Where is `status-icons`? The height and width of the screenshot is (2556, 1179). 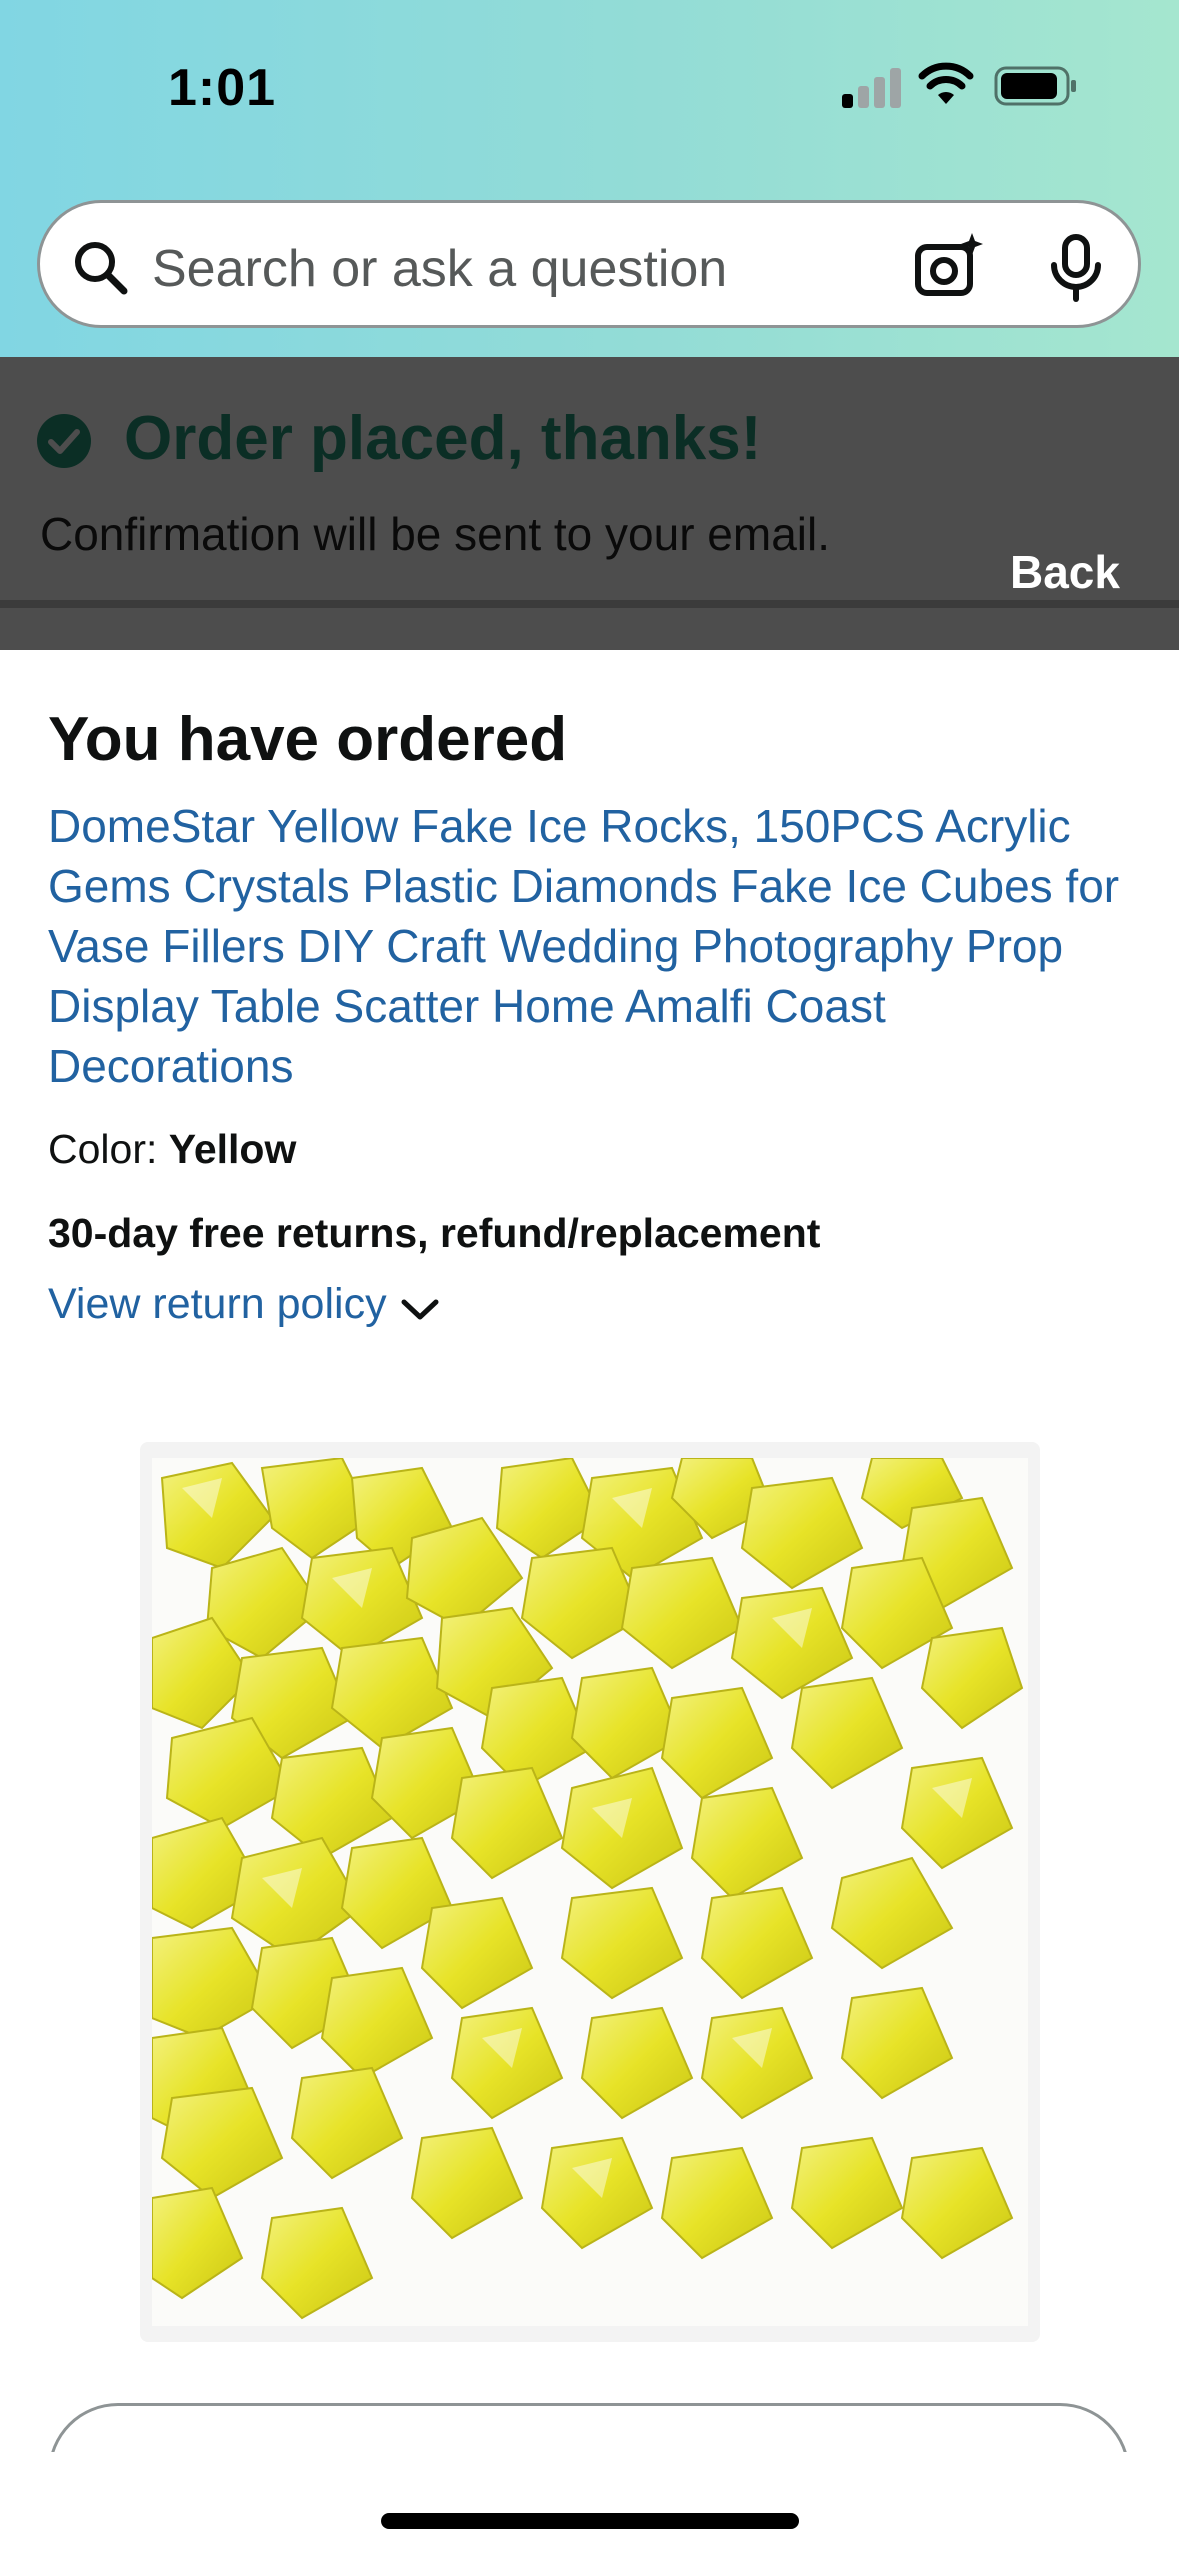
status-icons is located at coordinates (962, 86).